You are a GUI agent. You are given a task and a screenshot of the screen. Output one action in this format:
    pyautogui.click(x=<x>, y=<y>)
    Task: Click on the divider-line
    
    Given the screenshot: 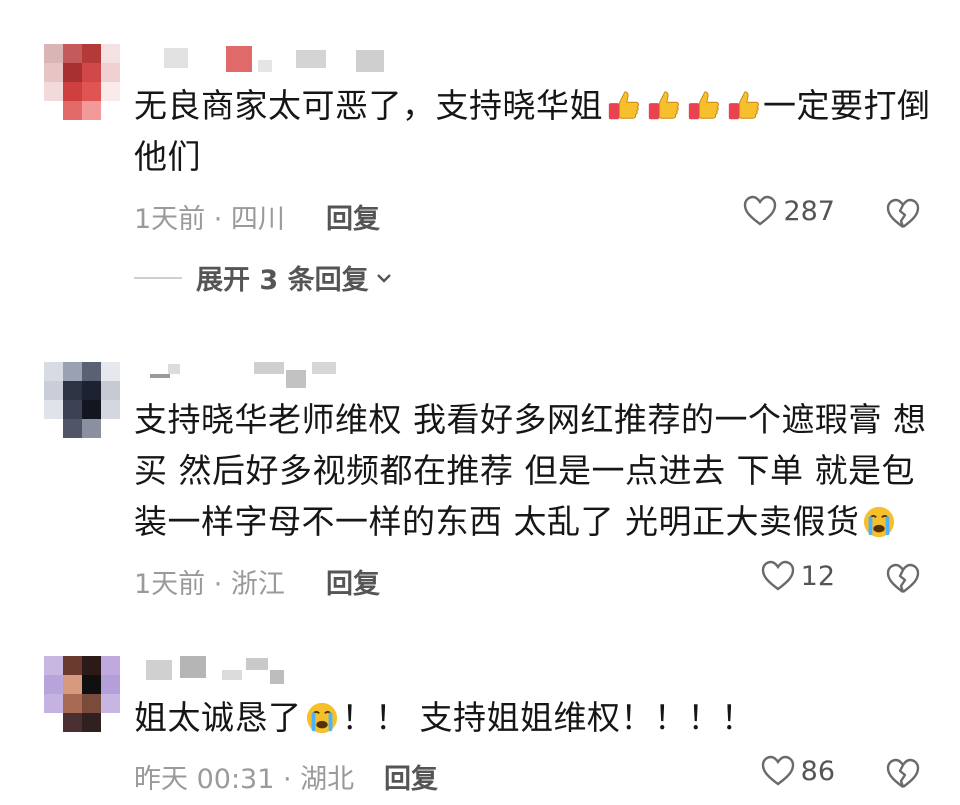 What is the action you would take?
    pyautogui.click(x=158, y=277)
    